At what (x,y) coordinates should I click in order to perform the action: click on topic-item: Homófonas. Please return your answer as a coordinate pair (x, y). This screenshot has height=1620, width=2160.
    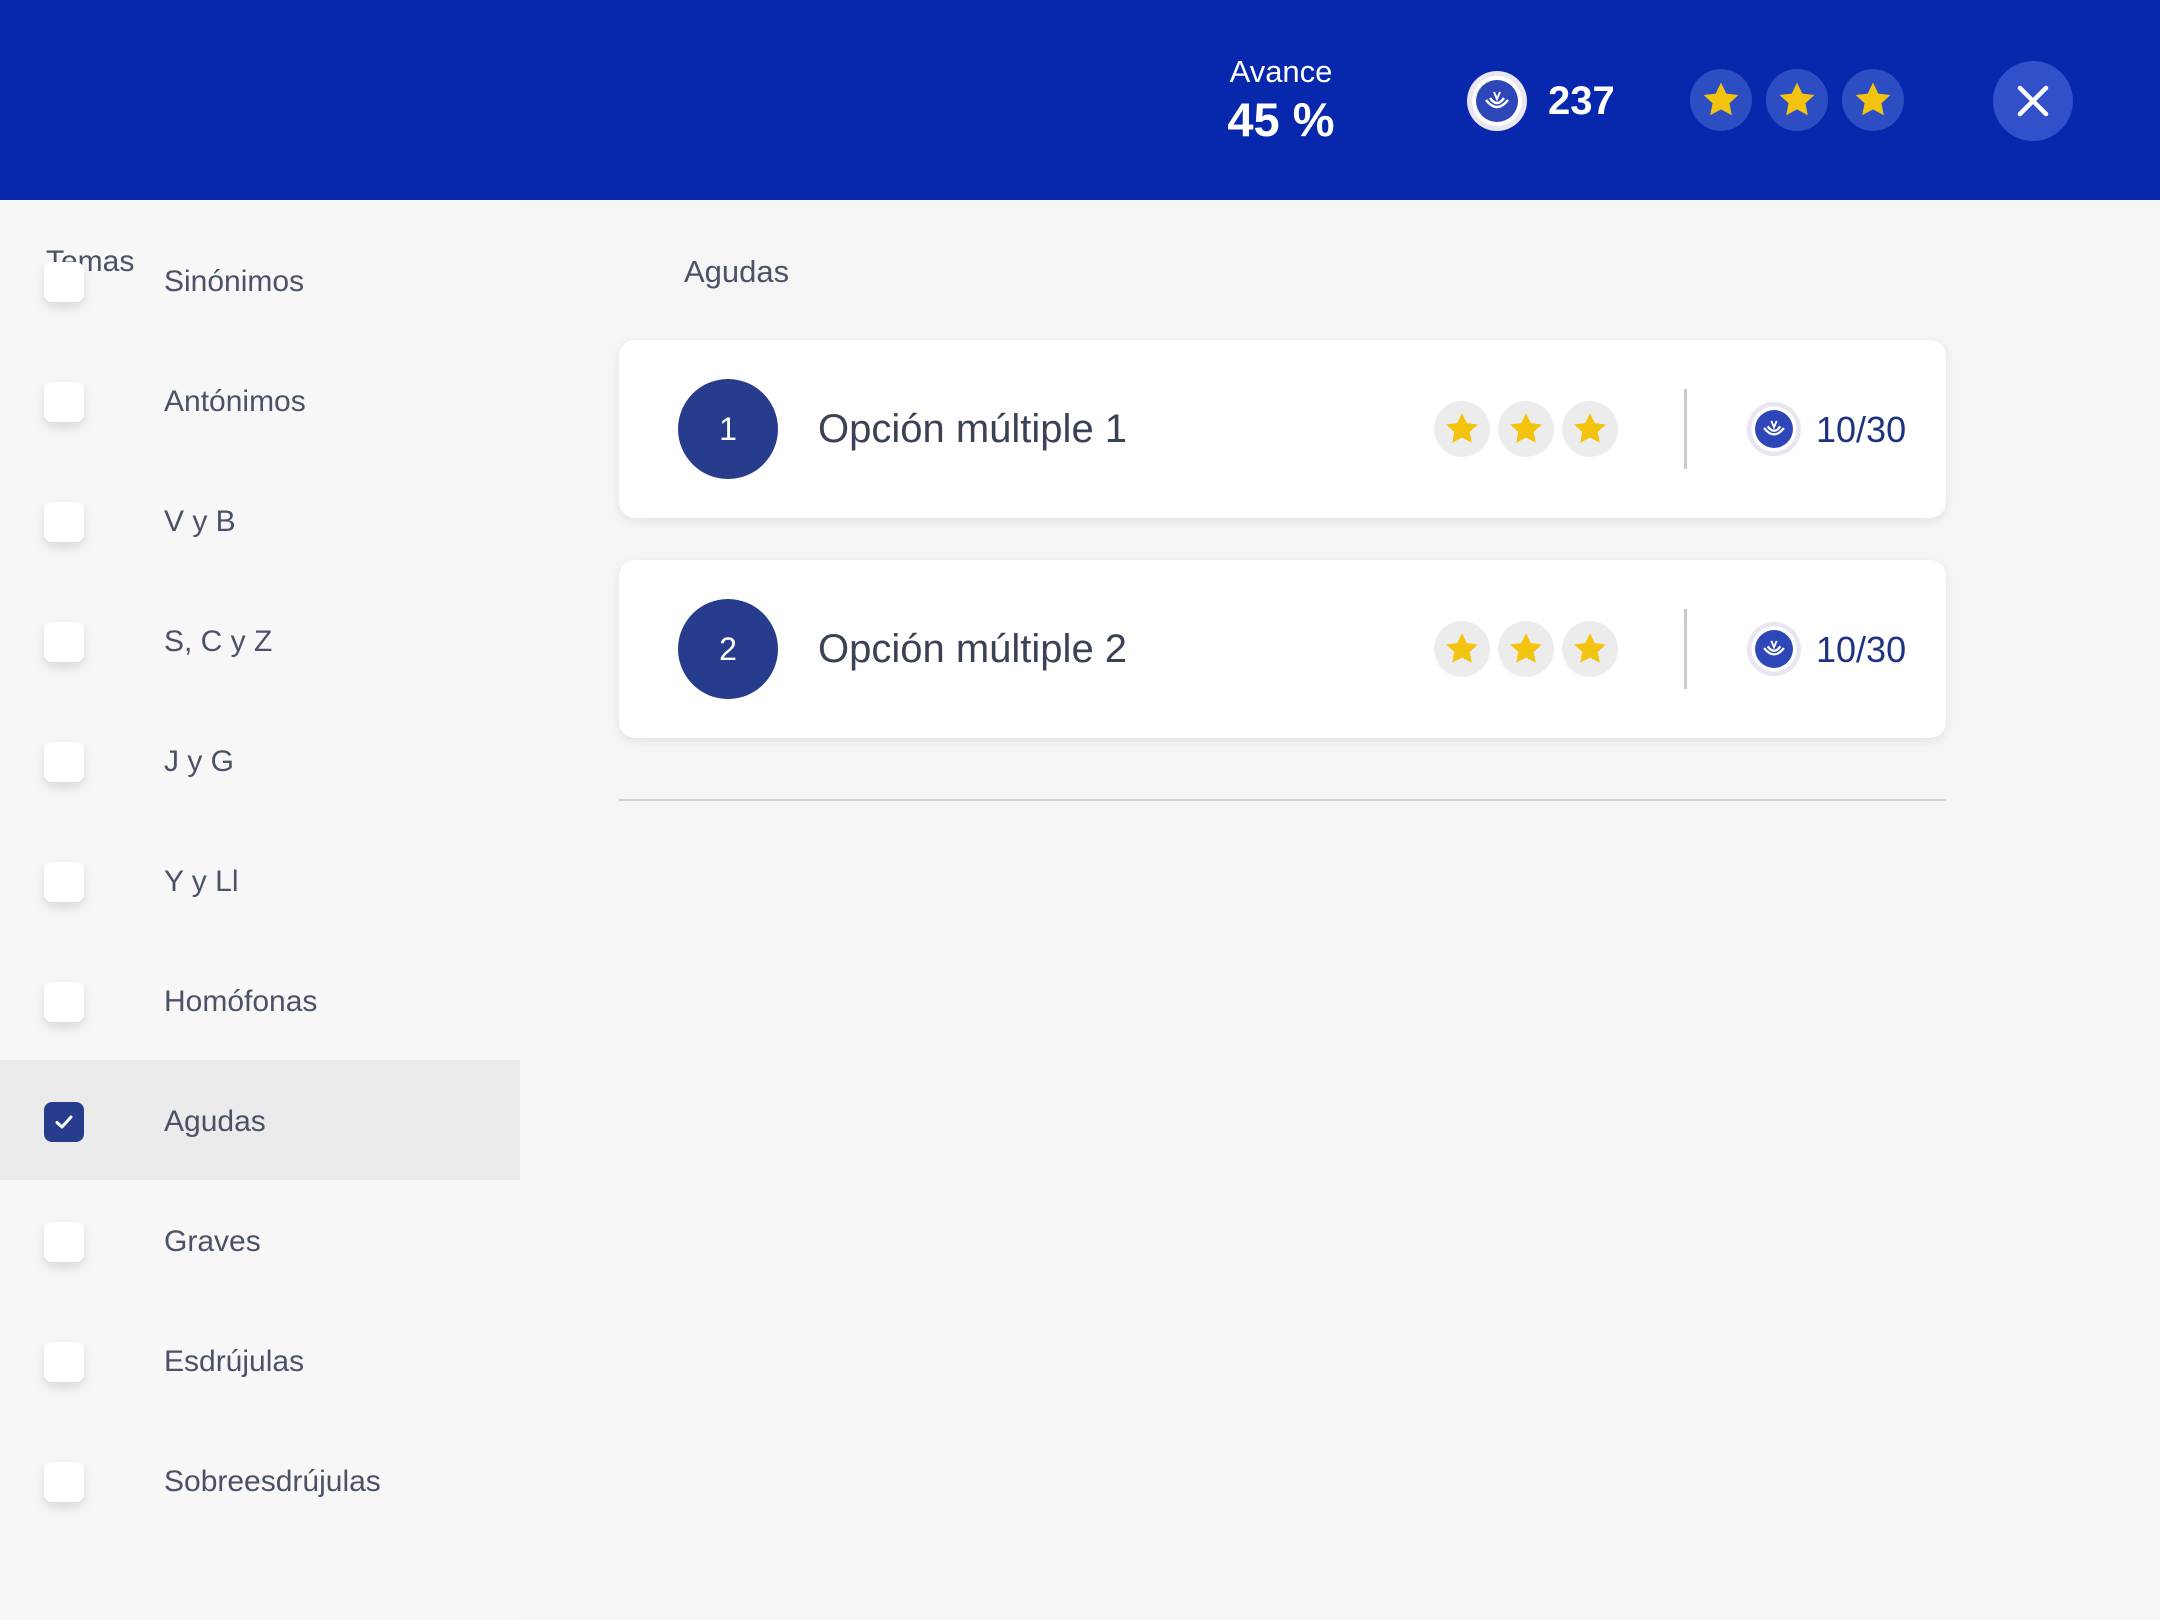
    Looking at the image, I should click on (260, 1000).